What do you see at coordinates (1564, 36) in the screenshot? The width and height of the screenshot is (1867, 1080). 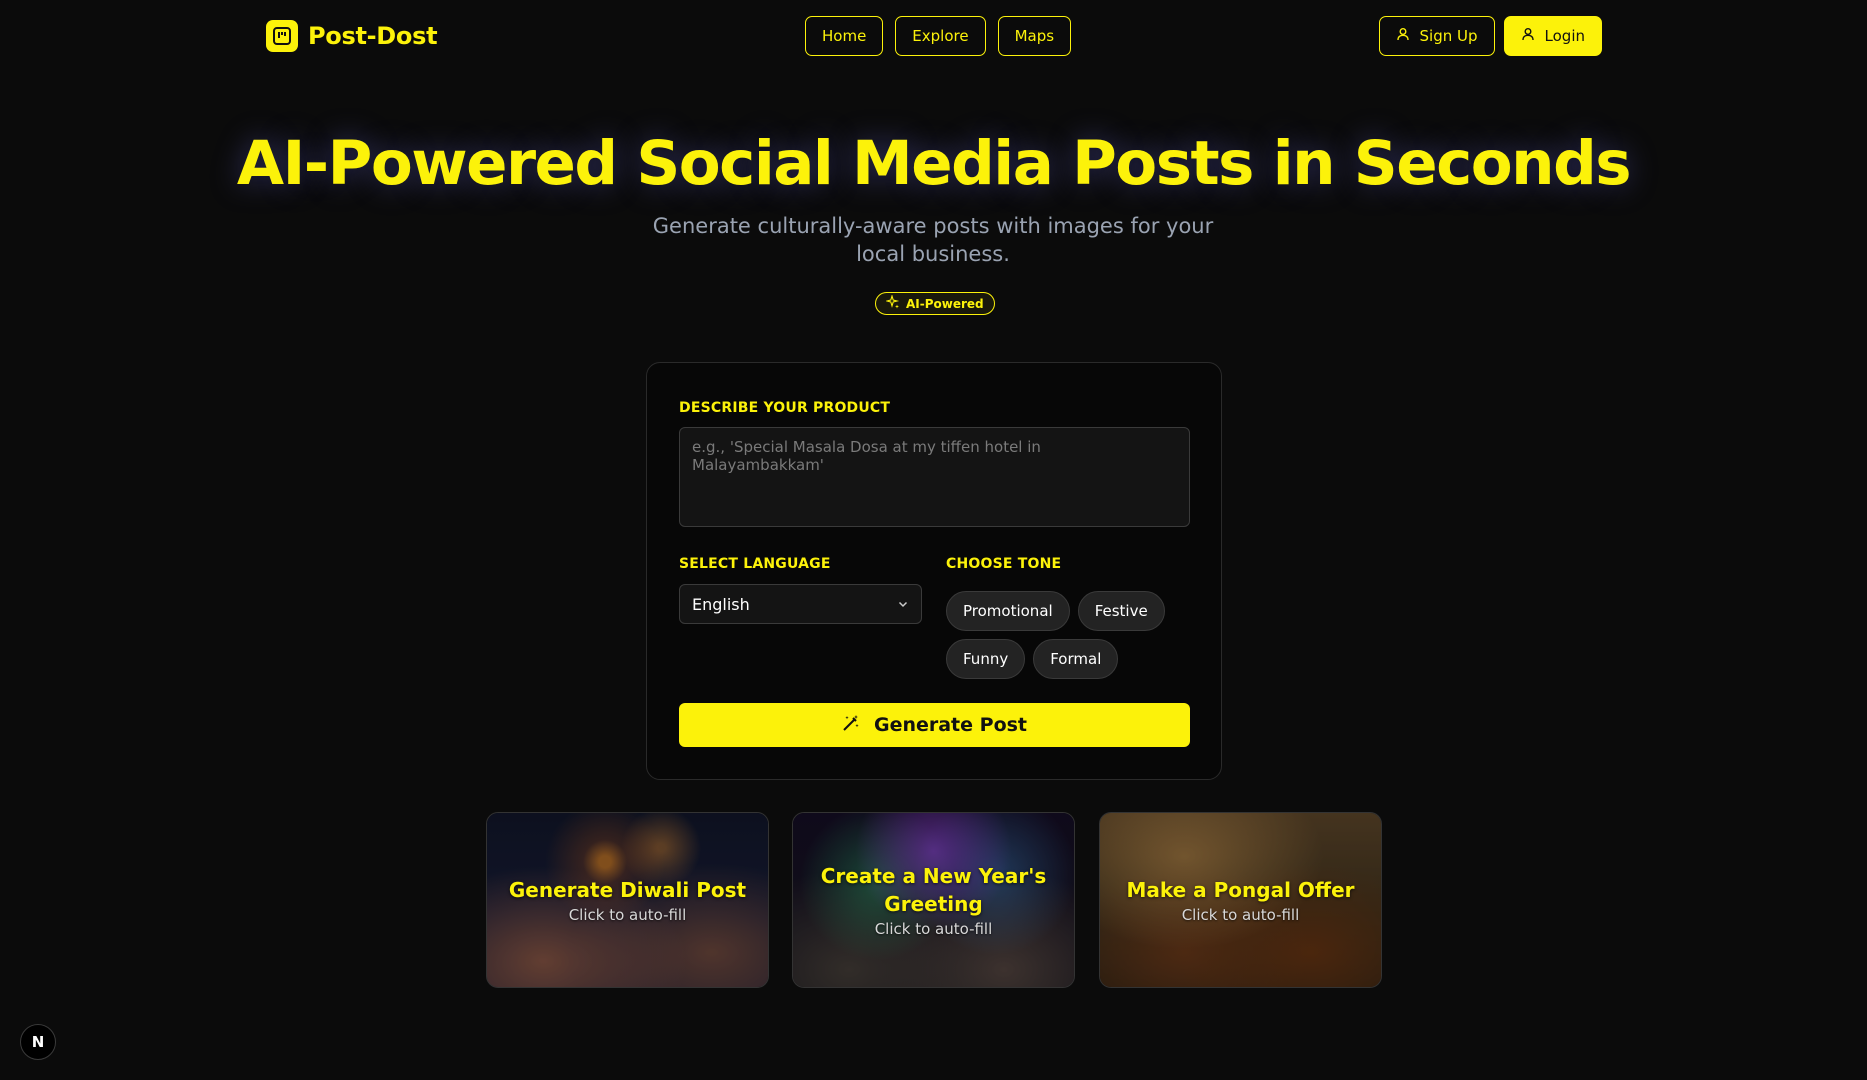 I see `login-label: Login` at bounding box center [1564, 36].